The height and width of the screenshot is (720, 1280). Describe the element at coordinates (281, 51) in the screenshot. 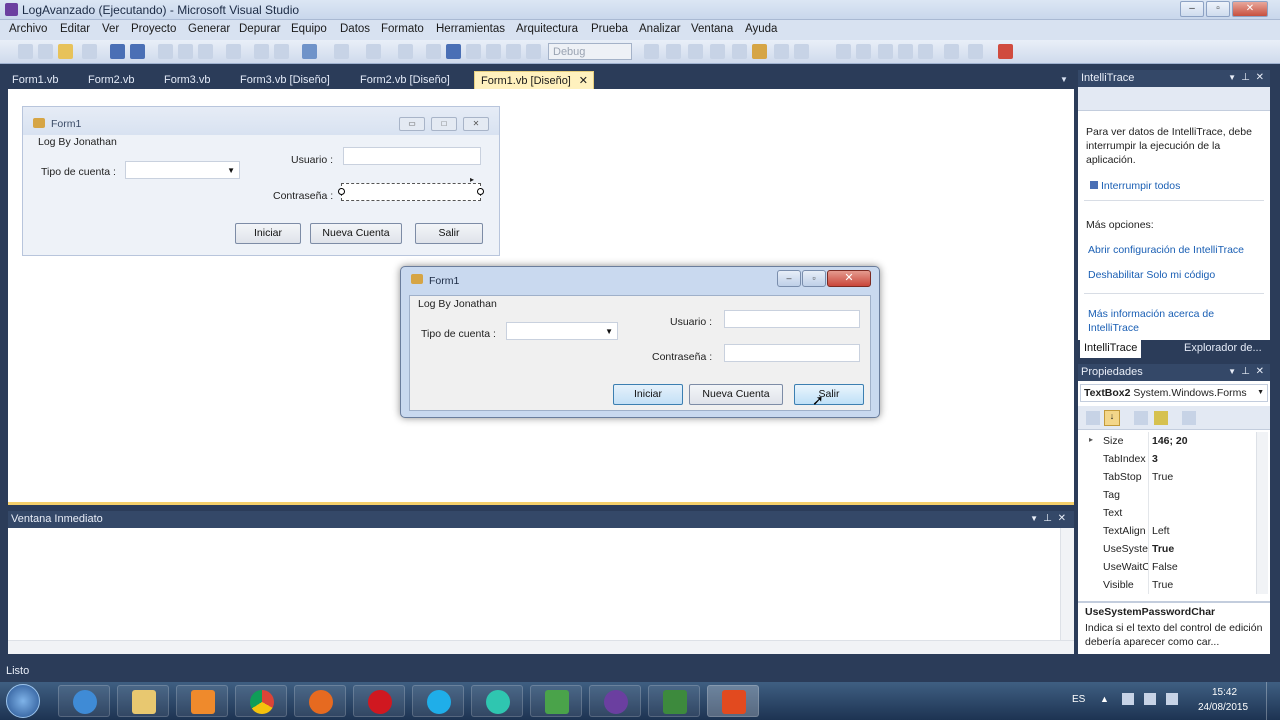

I see `uncomment-icon` at that location.